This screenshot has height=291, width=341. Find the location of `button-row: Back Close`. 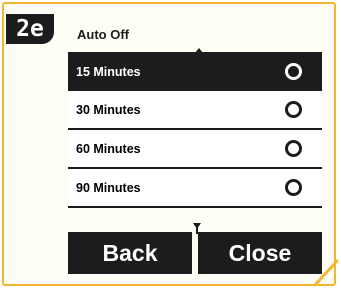

button-row: Back Close is located at coordinates (195, 253).